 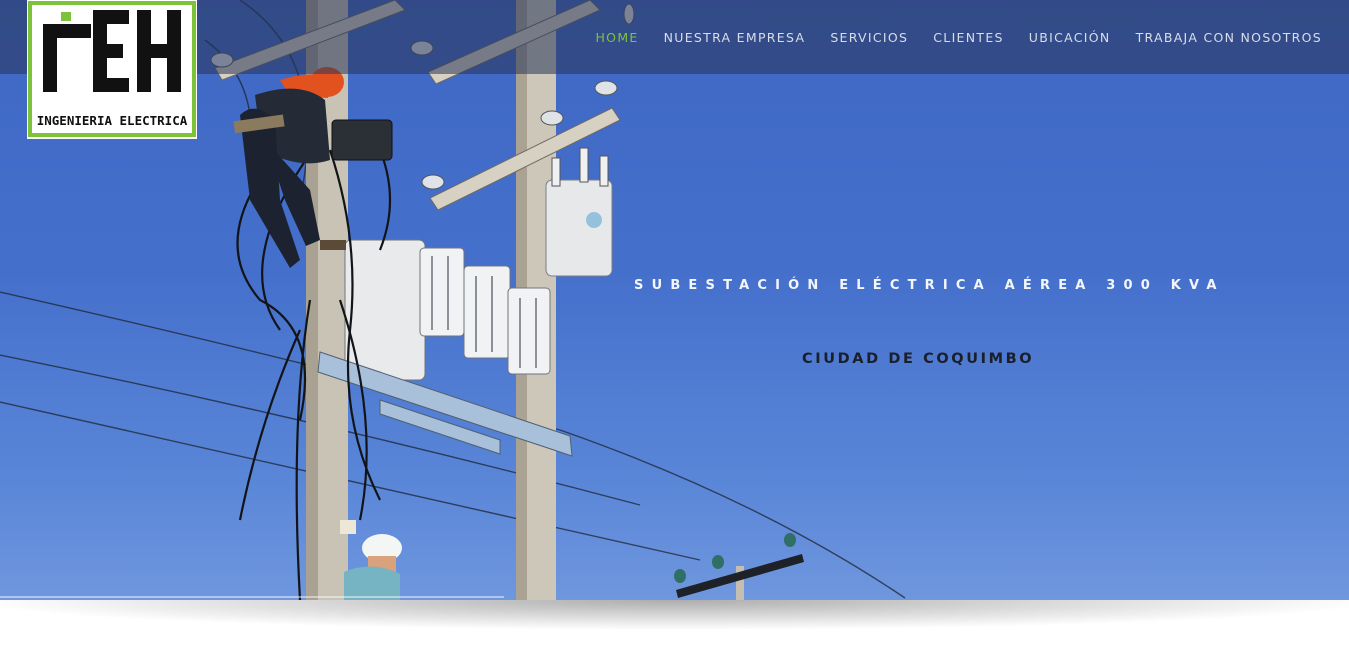 I want to click on nav-item-ubicacion: UBICACIÓN, so click(x=1070, y=38).